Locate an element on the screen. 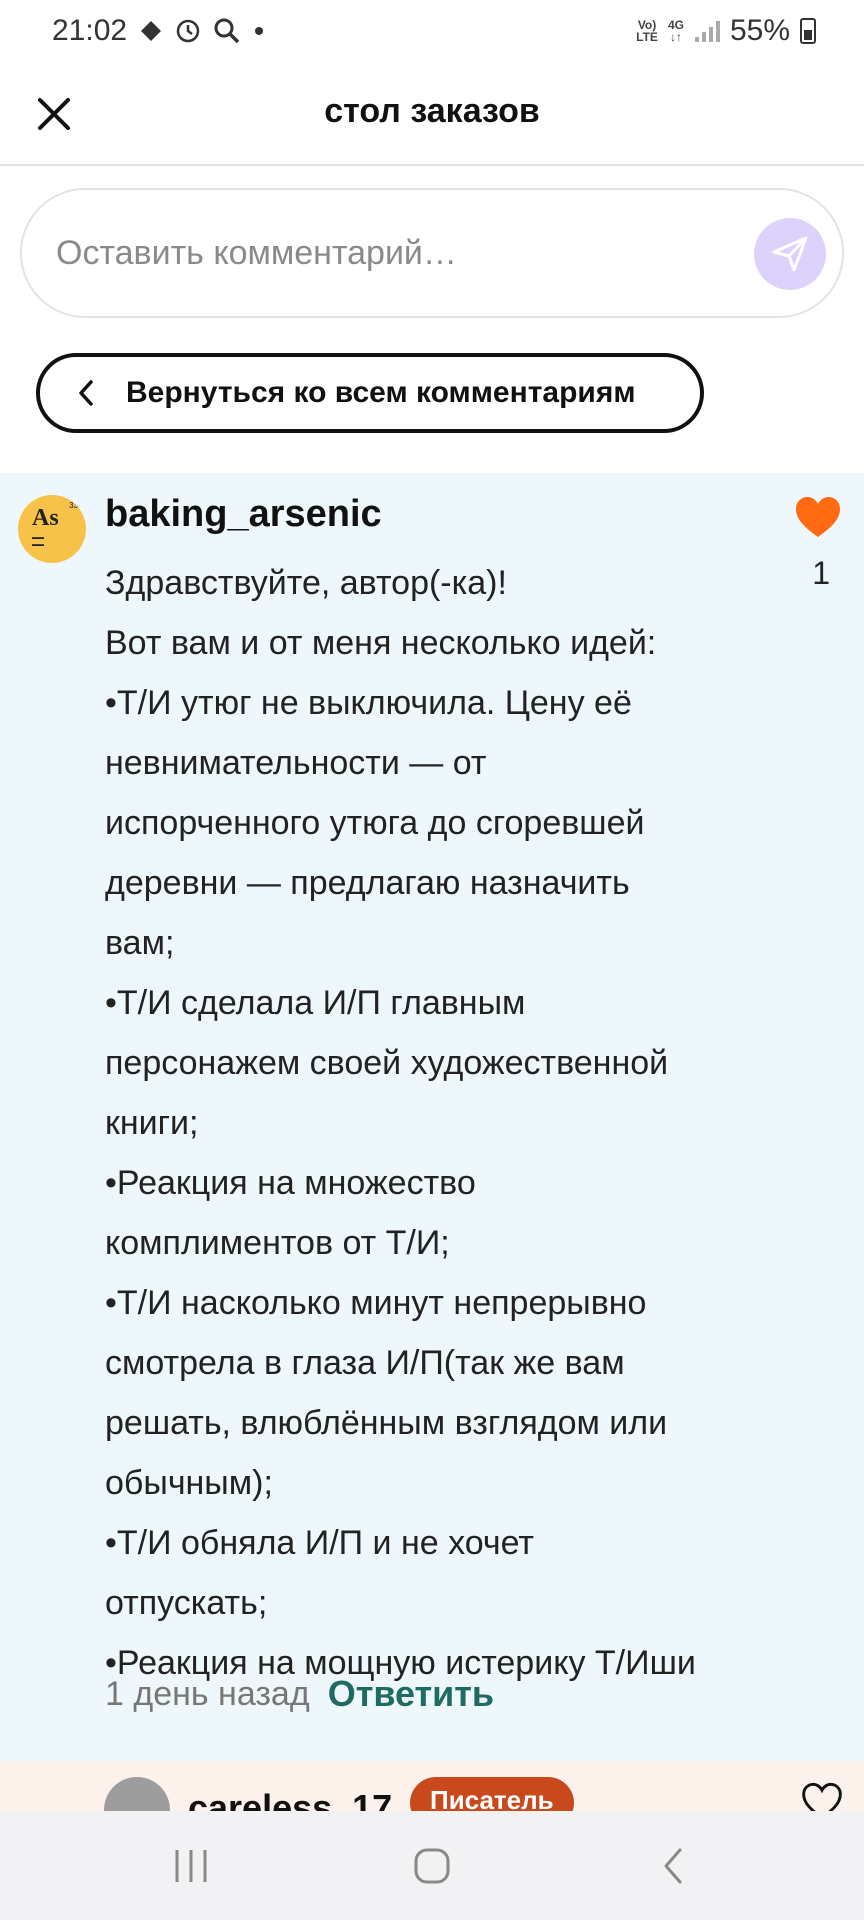 The width and height of the screenshot is (864, 1920). search-status-icon is located at coordinates (227, 31).